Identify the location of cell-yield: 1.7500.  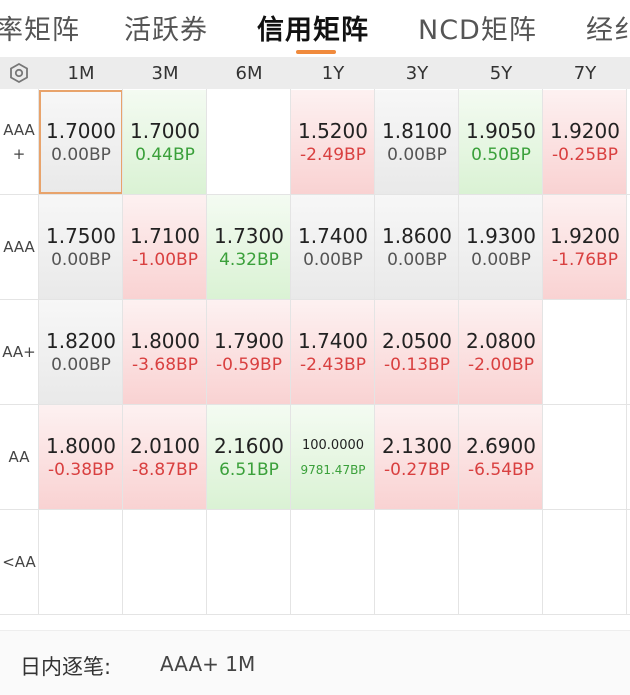
(81, 236).